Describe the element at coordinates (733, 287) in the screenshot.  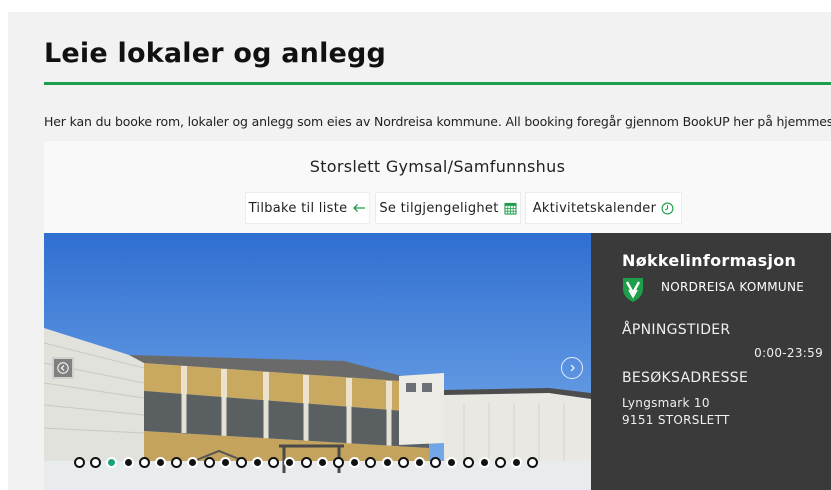
I see `organization-name: NORDREISA KOMMUNE` at that location.